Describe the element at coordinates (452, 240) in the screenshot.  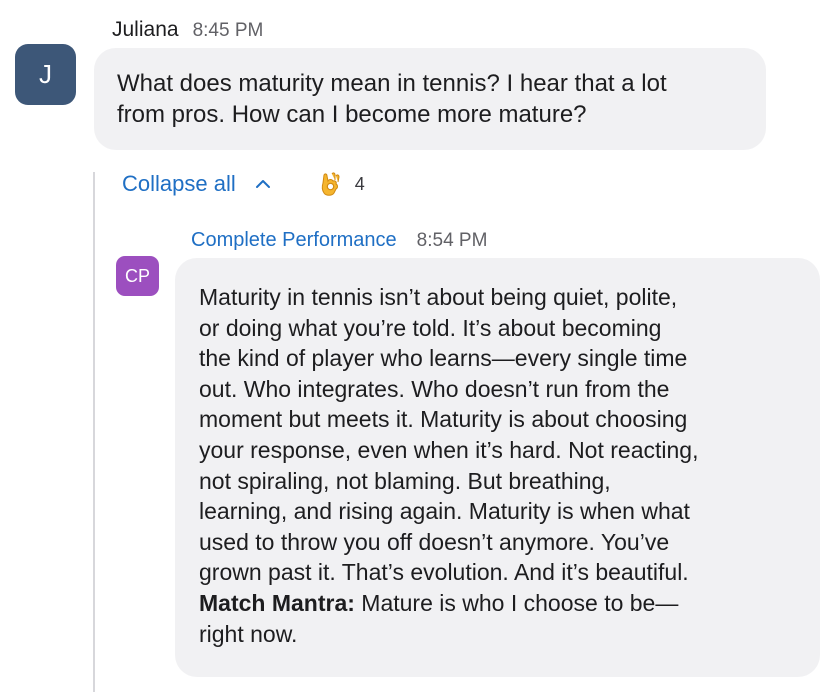
I see `reply-timestamp: 8:54 PM` at that location.